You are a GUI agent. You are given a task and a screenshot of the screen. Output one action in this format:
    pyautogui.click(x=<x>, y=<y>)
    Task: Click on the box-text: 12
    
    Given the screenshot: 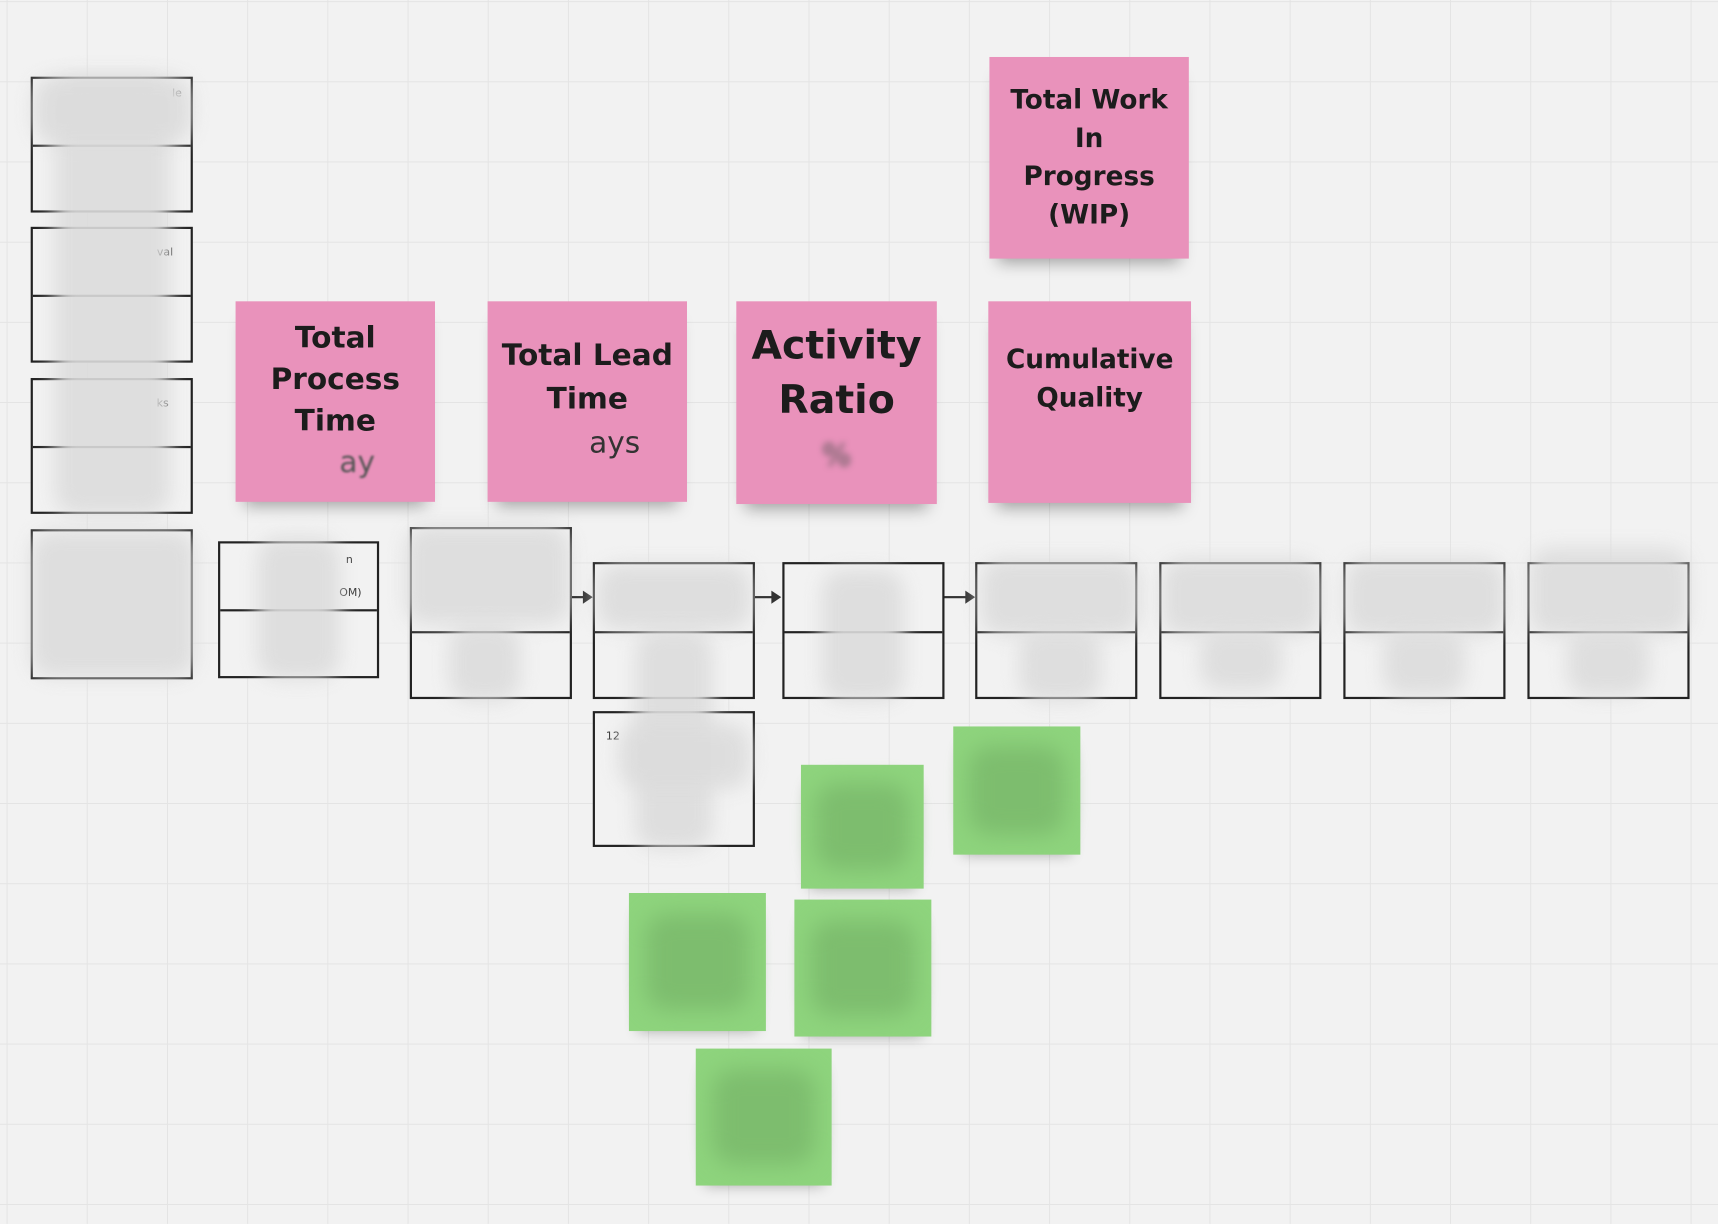 What is the action you would take?
    pyautogui.click(x=612, y=736)
    